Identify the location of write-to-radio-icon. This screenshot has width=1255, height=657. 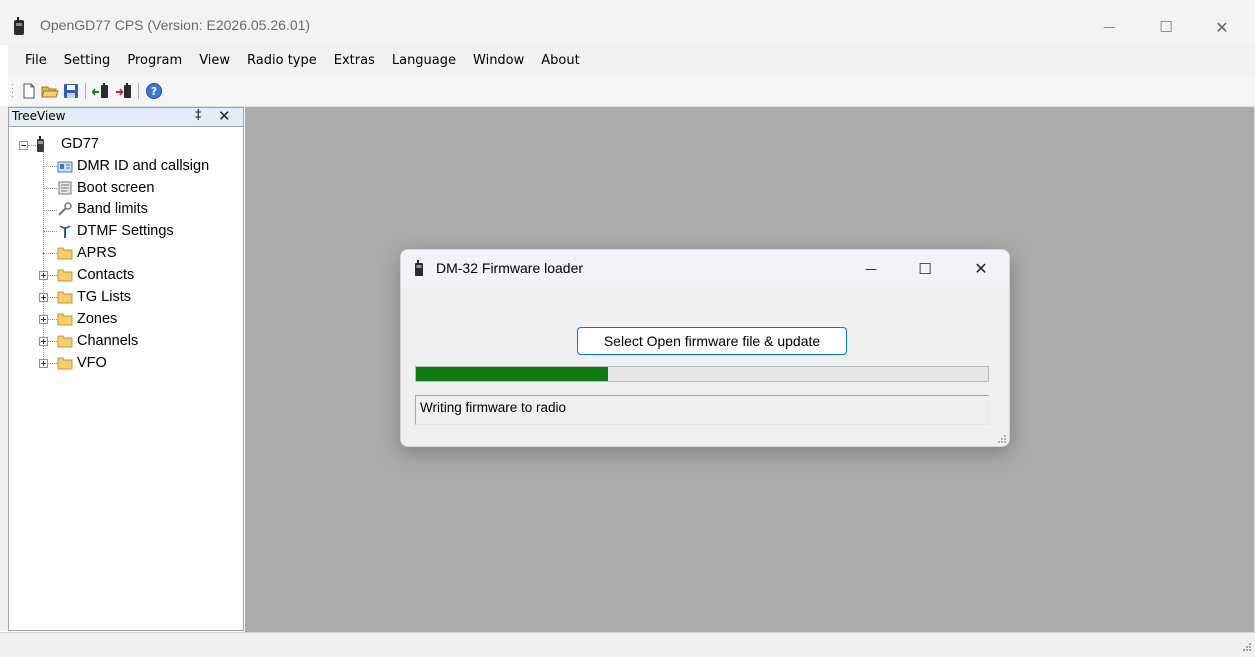
(124, 91).